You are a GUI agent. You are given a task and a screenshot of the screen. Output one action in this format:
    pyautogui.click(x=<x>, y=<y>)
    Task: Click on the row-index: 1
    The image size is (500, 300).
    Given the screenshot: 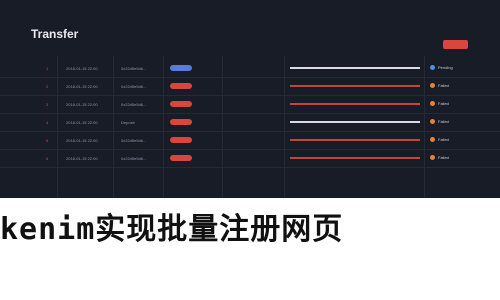 What is the action you would take?
    pyautogui.click(x=47, y=68)
    